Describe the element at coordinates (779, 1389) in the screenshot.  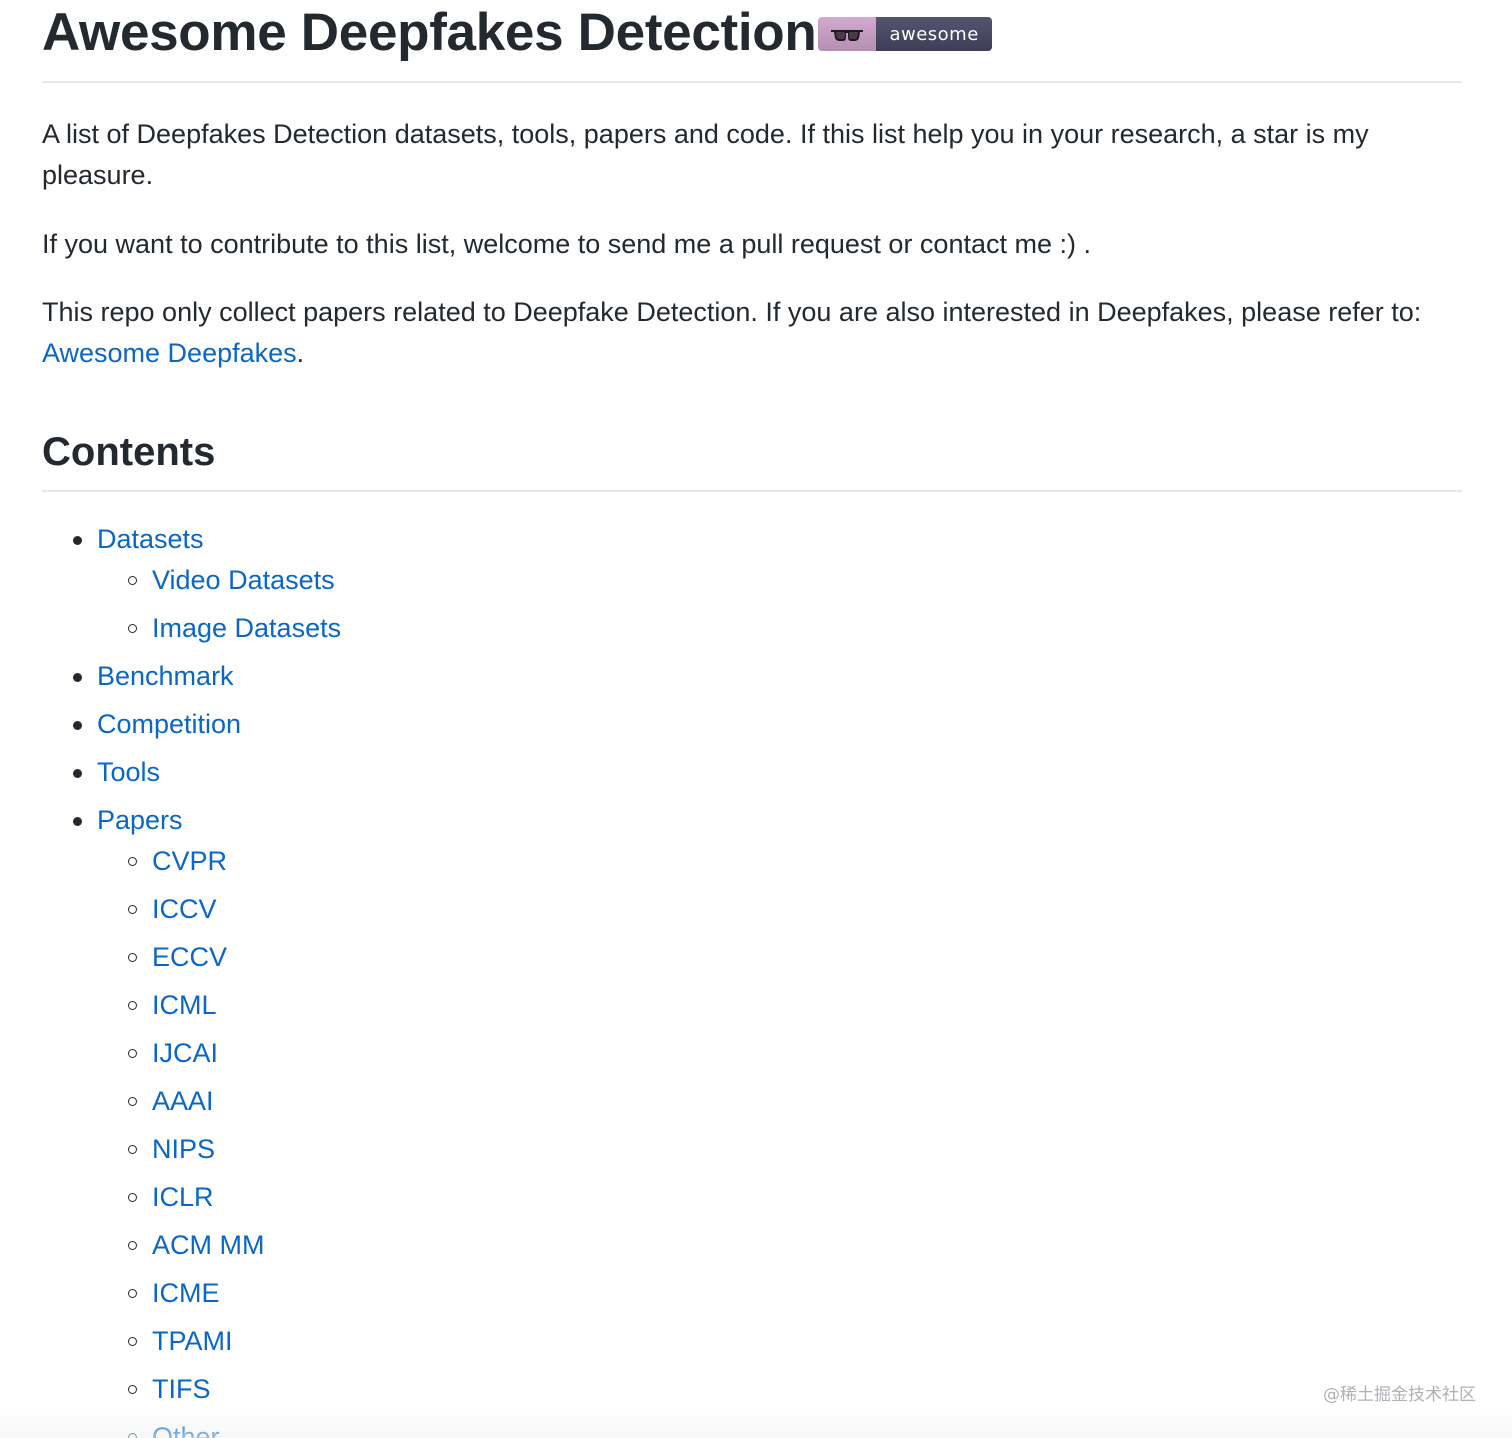
I see `toc-item-tifs: TIFS` at that location.